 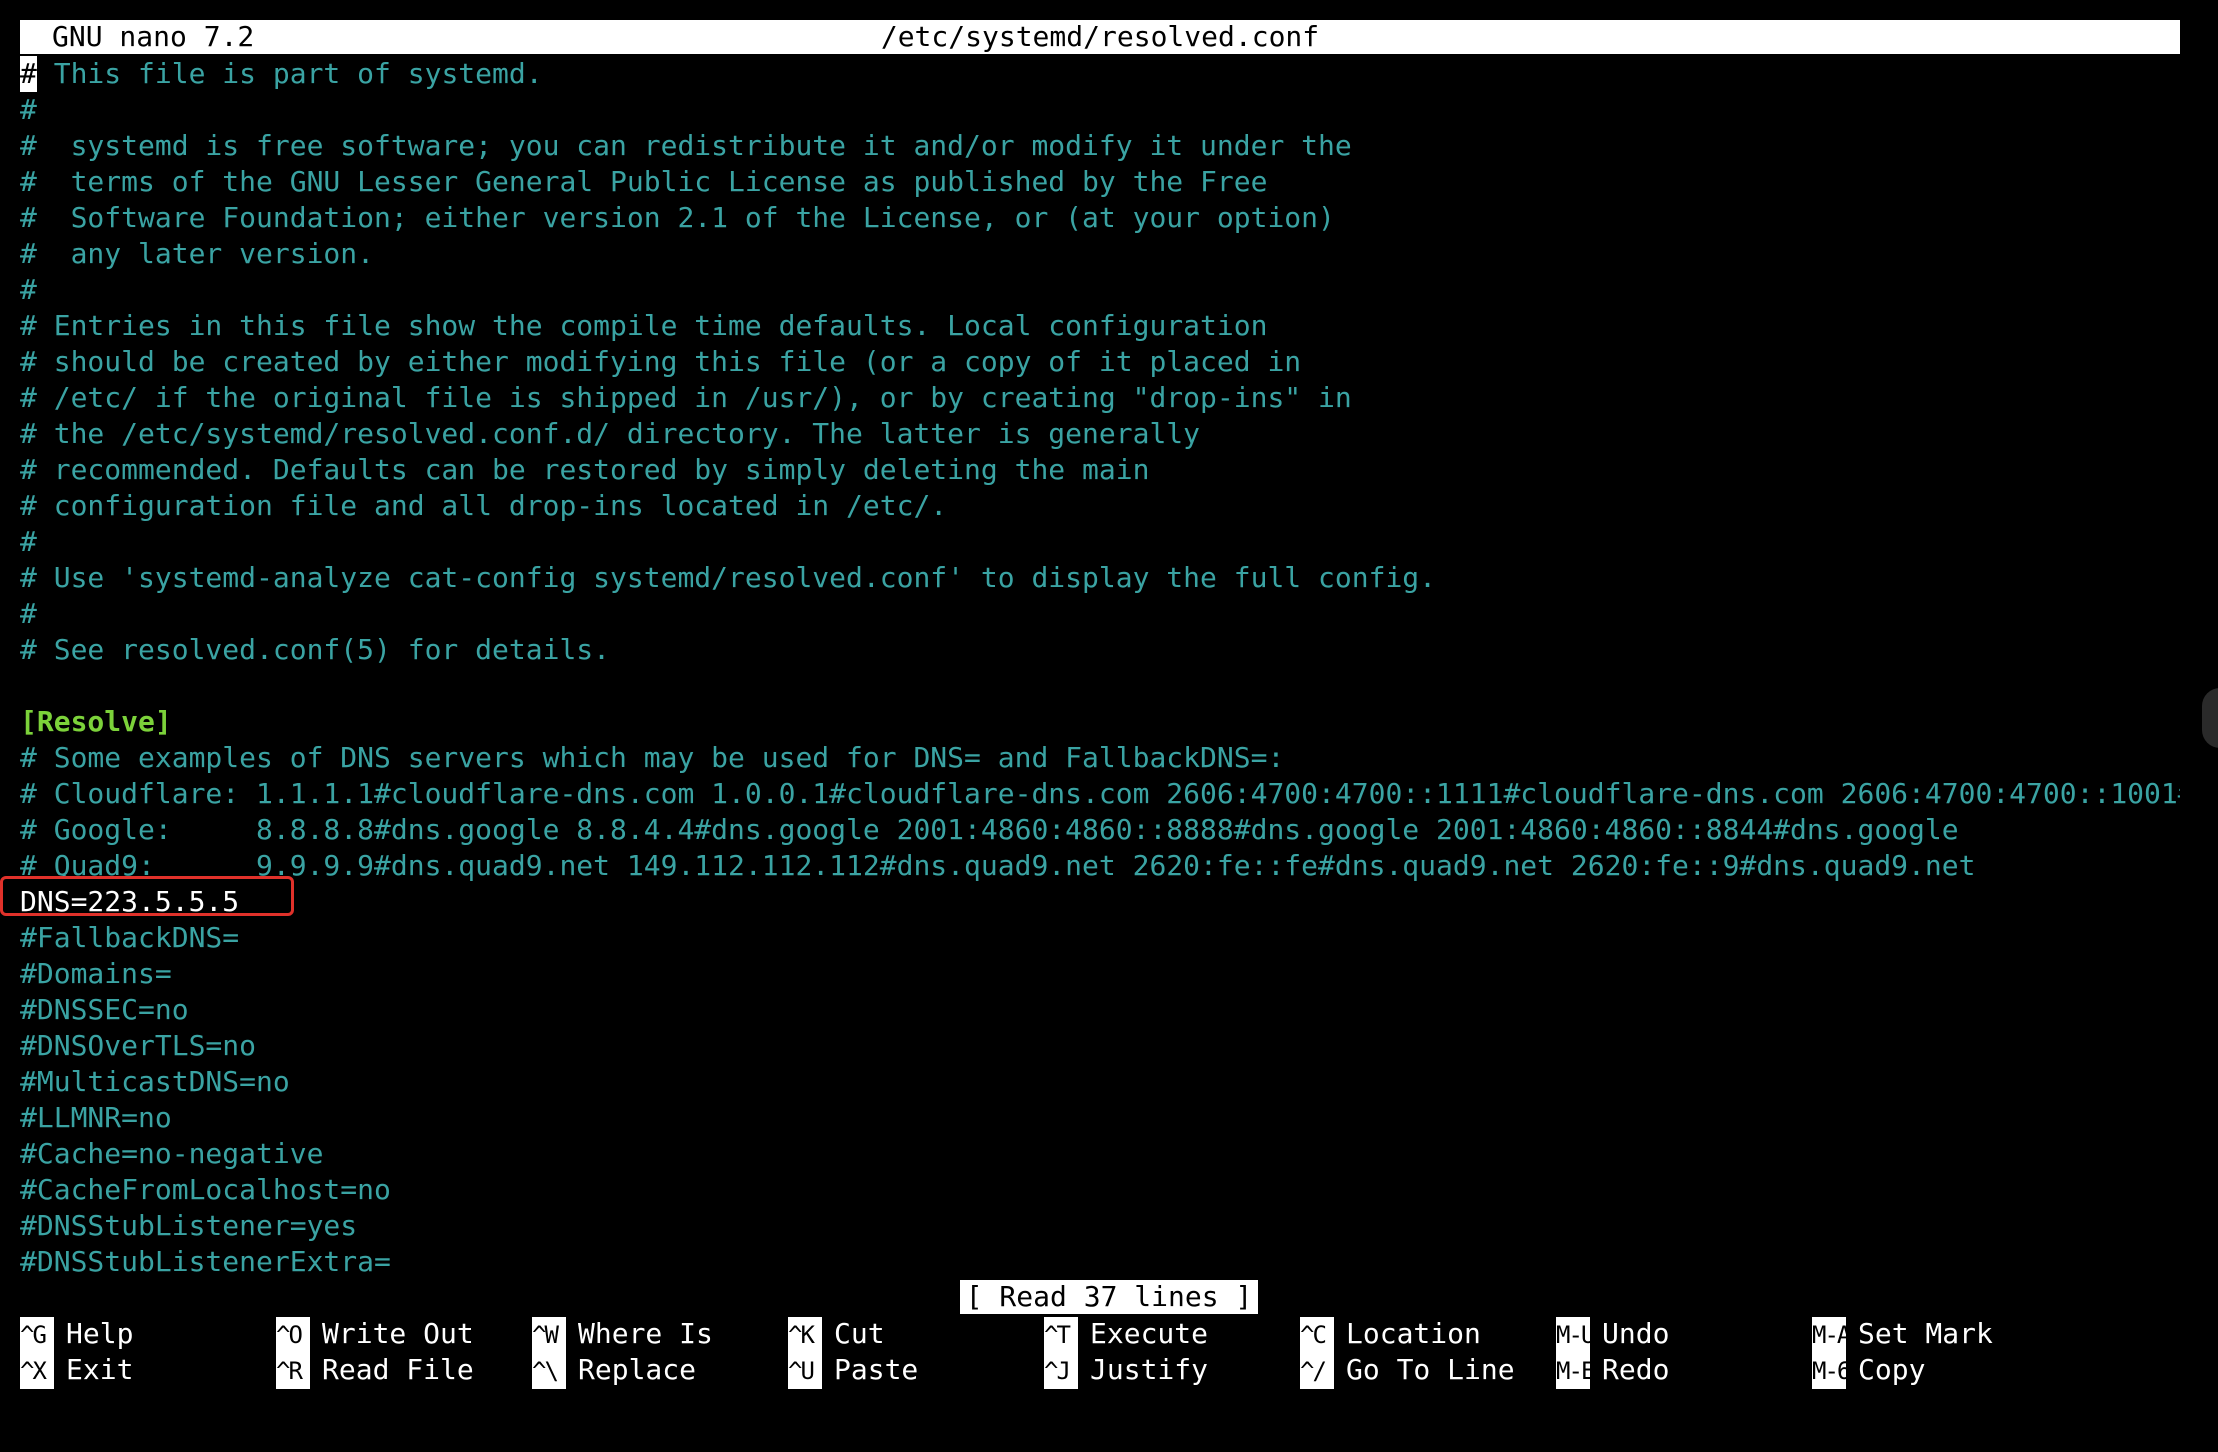 I want to click on shortcut-justify: ^J Justify, so click(x=1126, y=1370).